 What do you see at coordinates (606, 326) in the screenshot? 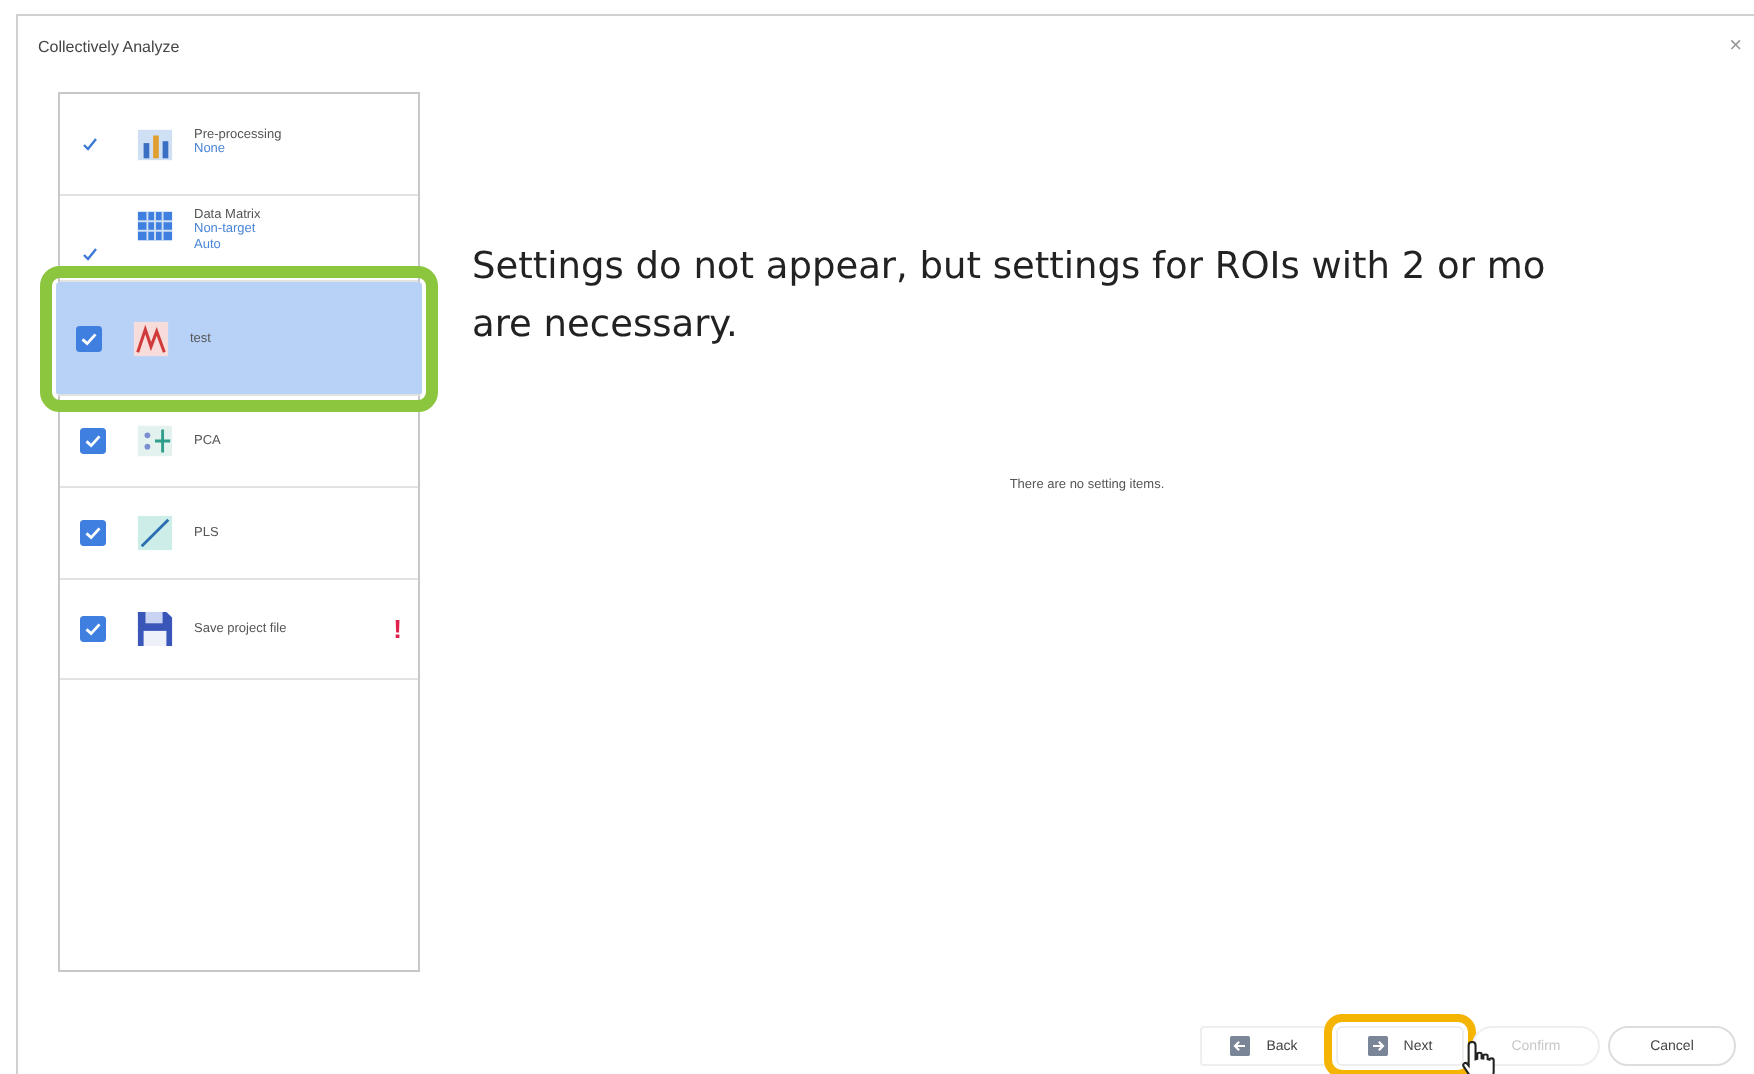
I see `annotation-text: are necessary.` at bounding box center [606, 326].